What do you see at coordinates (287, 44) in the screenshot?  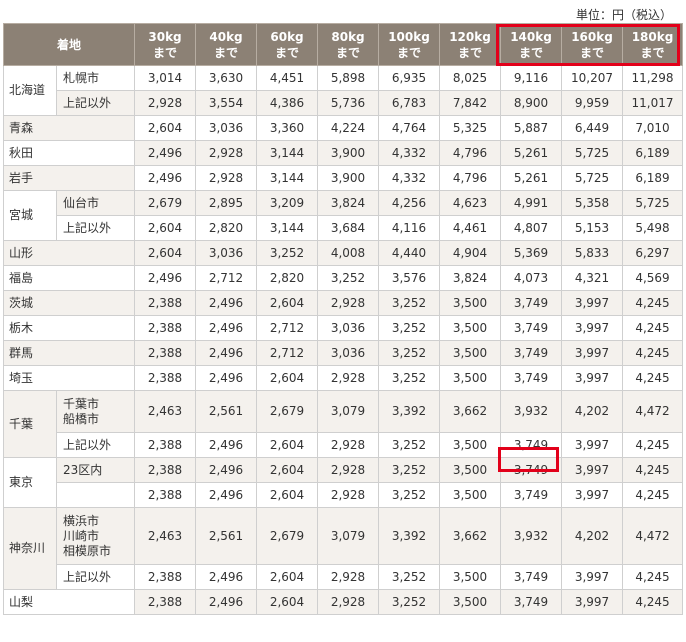 I see `weight-column-header: 60kg まで` at bounding box center [287, 44].